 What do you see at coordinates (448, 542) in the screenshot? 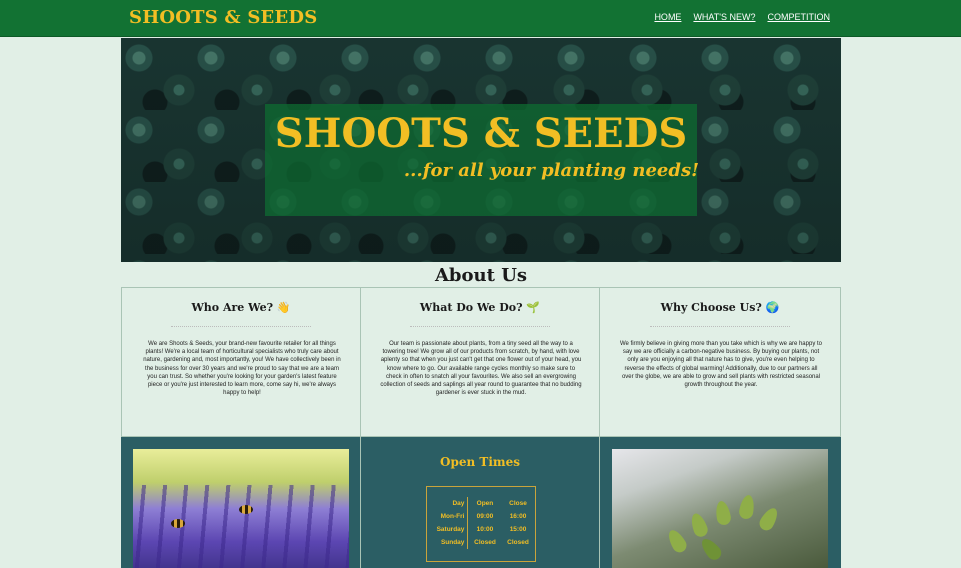
I see `table-cell-day: Sunday` at bounding box center [448, 542].